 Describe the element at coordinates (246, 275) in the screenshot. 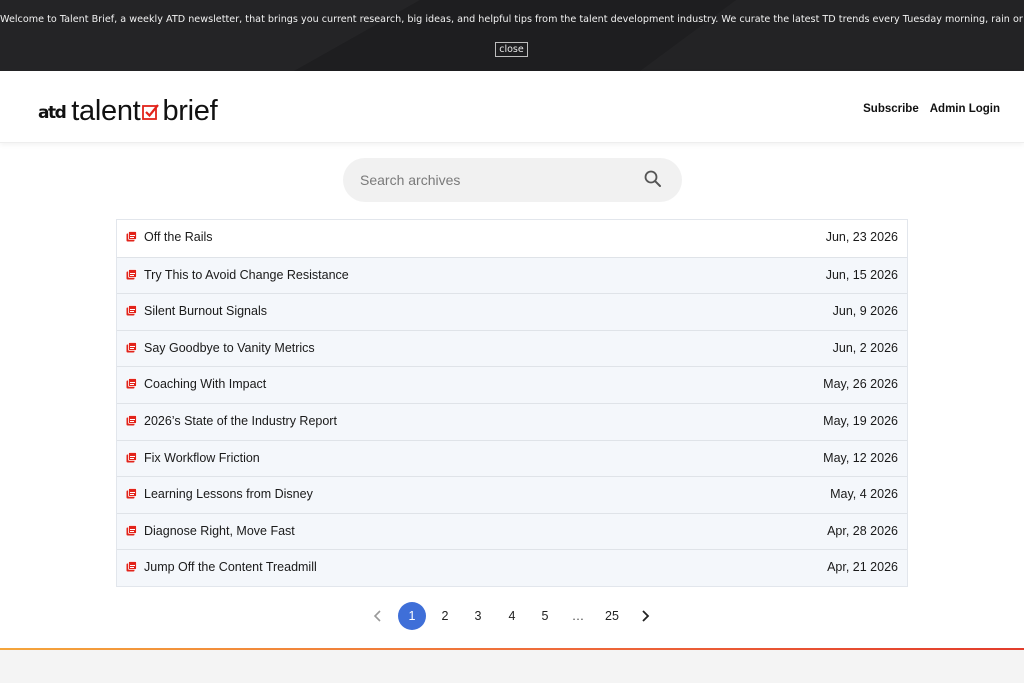

I see `archive-title-link: Try This to Avoid Change Resistance` at that location.